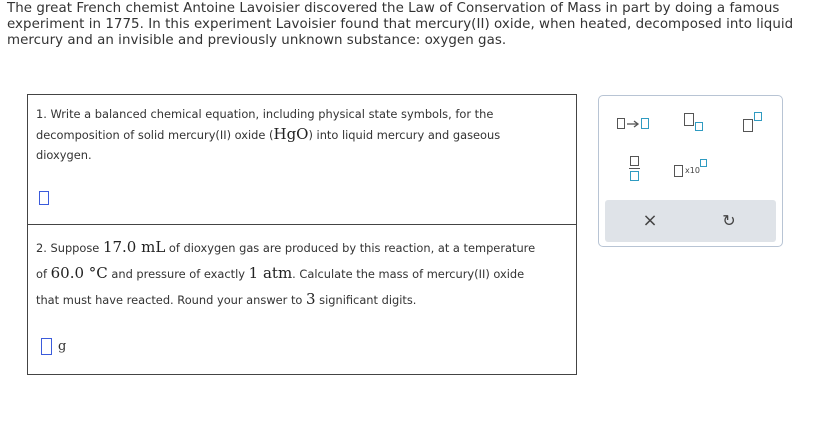 The height and width of the screenshot is (428, 840). Describe the element at coordinates (690, 221) in the screenshot. I see `action-bar: × ↻` at that location.